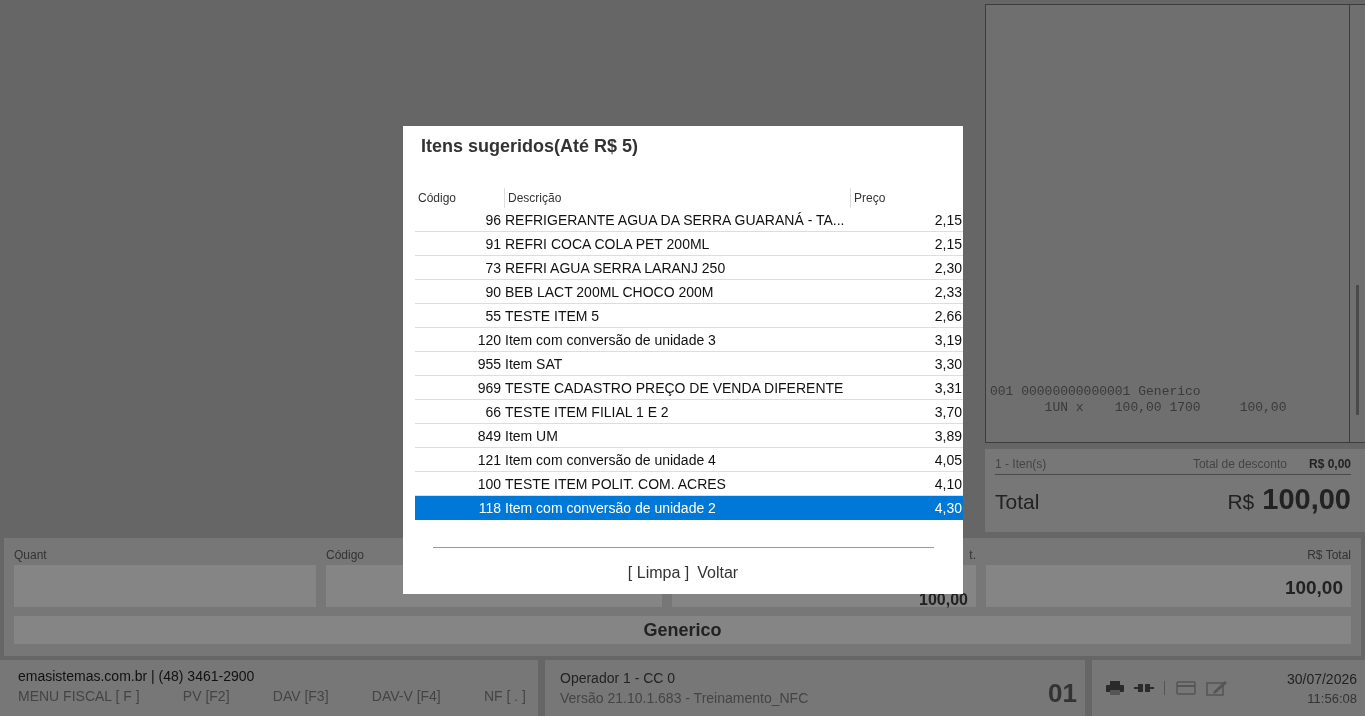 The width and height of the screenshot is (1365, 716). I want to click on total-value: 100,00, so click(1306, 499).